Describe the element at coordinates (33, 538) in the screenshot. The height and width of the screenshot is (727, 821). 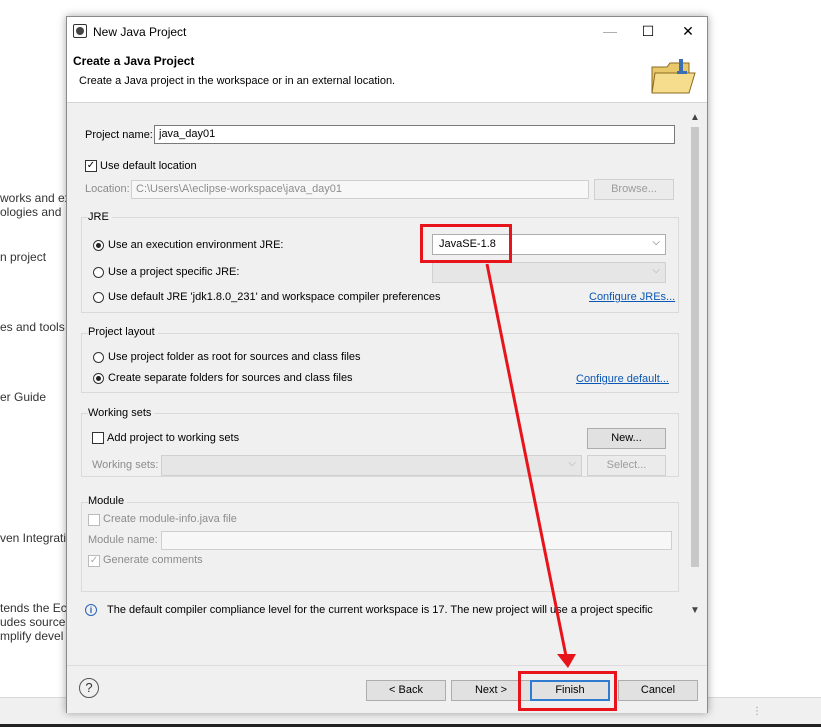
I see `bg-line: ven Integrati` at that location.